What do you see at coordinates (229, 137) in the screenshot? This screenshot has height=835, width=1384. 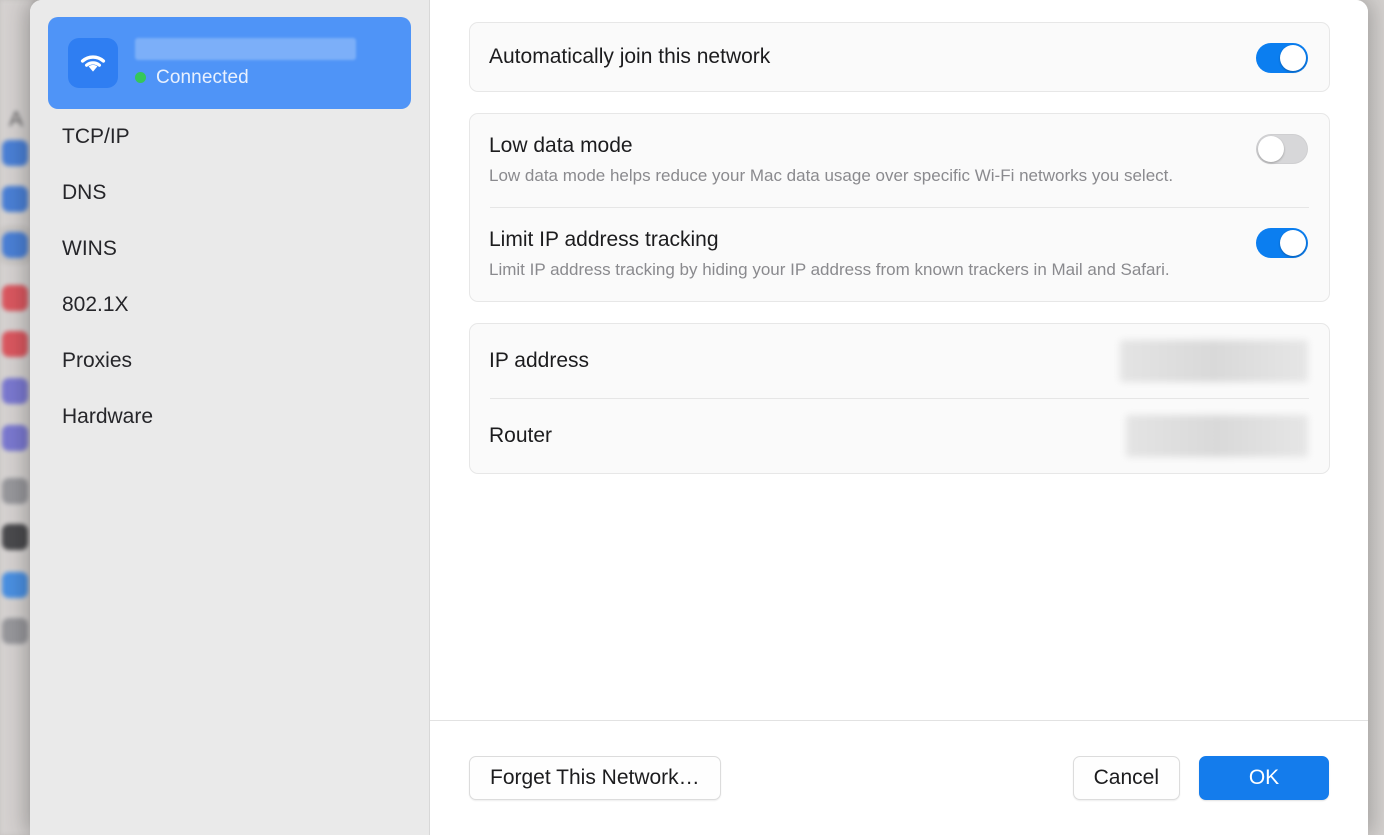 I see `sidebar-item-tcpip: TCP/IP` at bounding box center [229, 137].